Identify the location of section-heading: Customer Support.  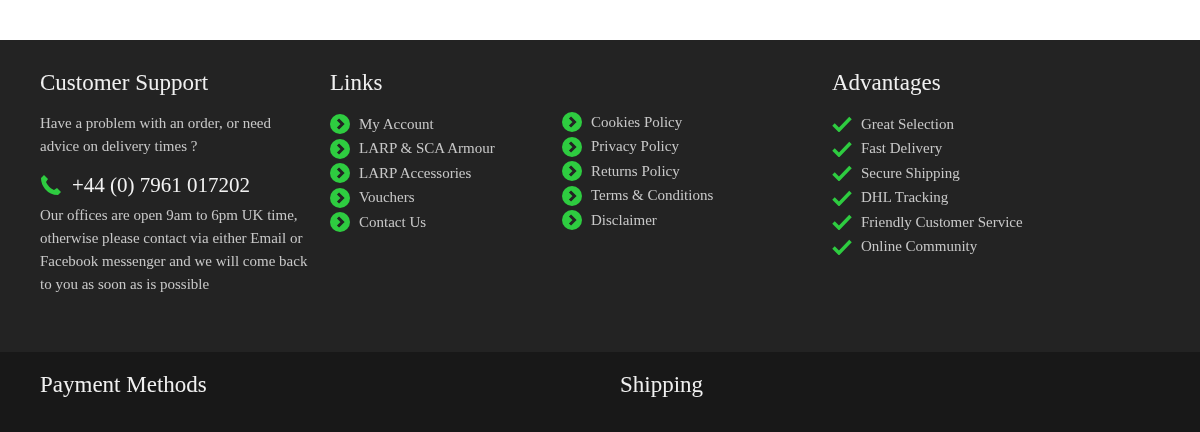
(125, 83).